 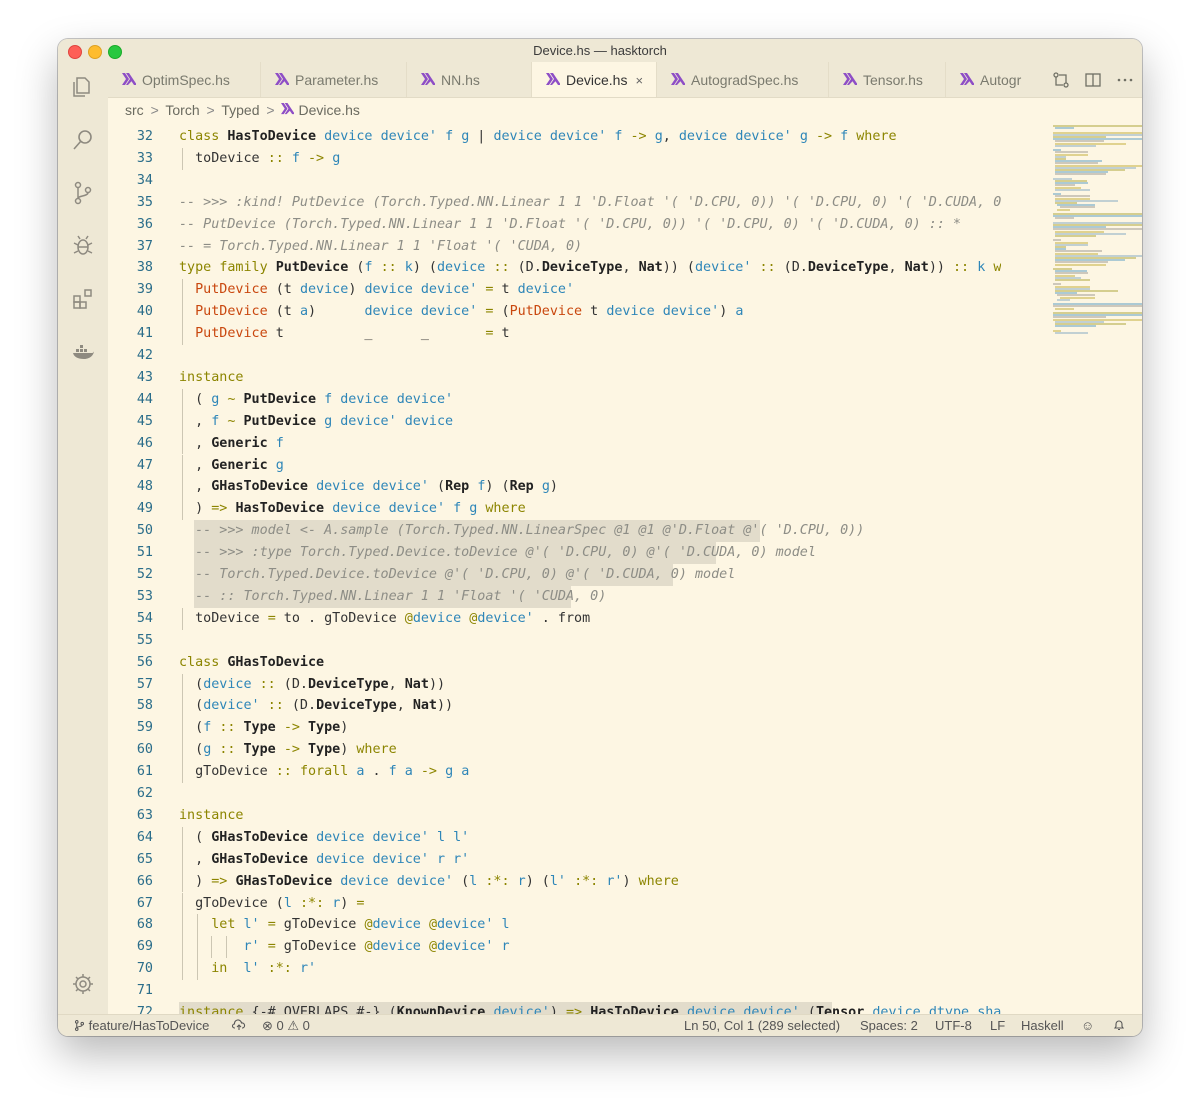 What do you see at coordinates (144, 312) in the screenshot?
I see `line-number: 40` at bounding box center [144, 312].